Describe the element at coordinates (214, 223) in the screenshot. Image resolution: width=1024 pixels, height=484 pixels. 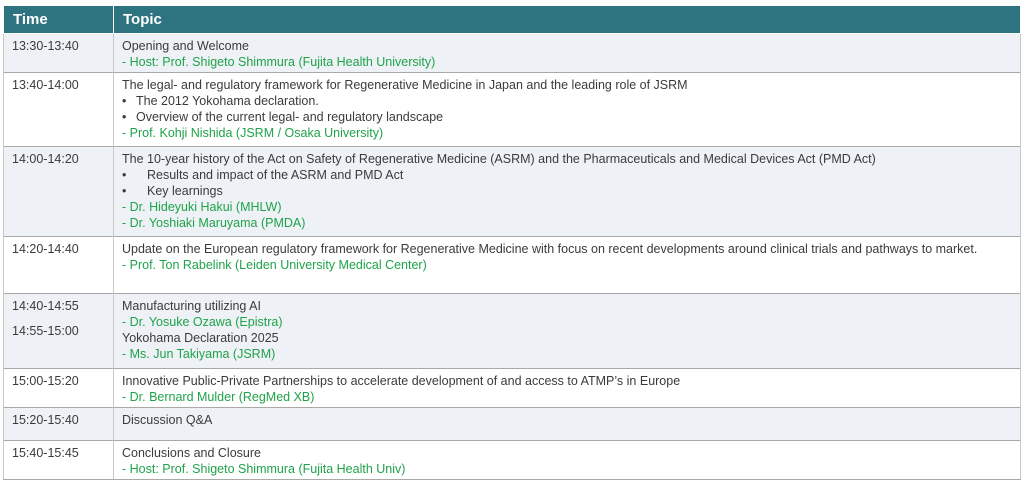
I see `speaker: - Dr. Yoshiaki Maruyama (PMDA)` at that location.